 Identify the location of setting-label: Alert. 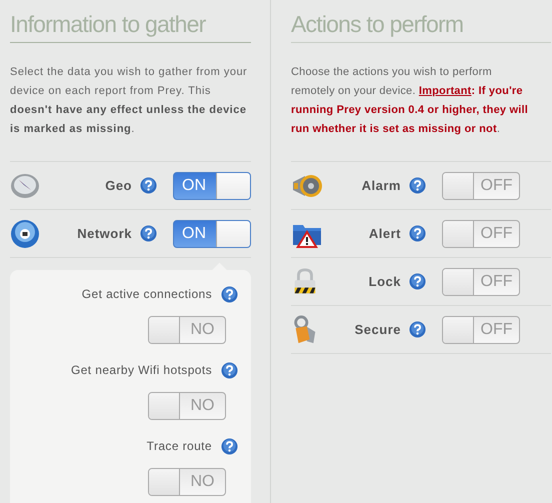
(385, 233).